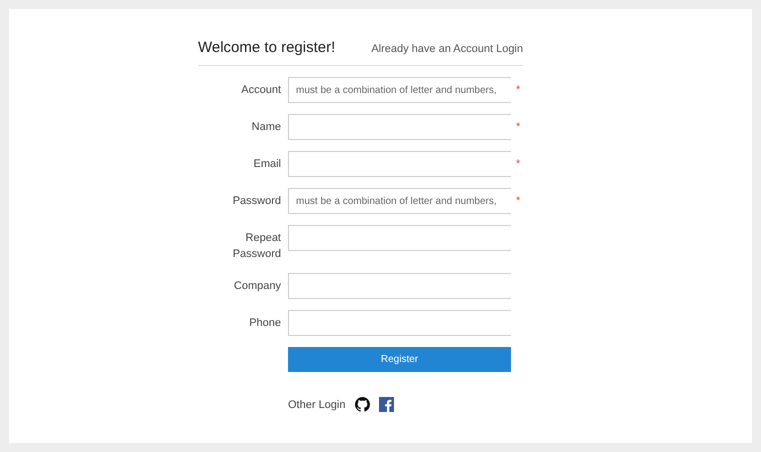 The width and height of the screenshot is (761, 452). I want to click on facebook-icon, so click(386, 404).